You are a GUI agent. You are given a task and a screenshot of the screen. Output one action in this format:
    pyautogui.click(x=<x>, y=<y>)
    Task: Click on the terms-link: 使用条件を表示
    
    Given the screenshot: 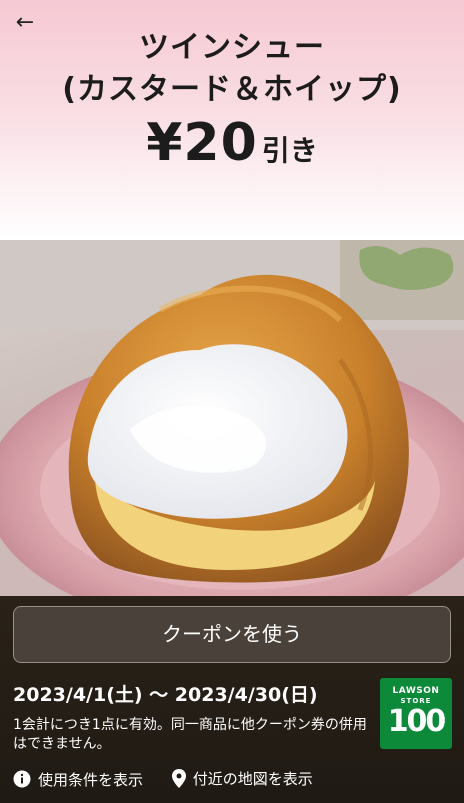 What is the action you would take?
    pyautogui.click(x=78, y=779)
    